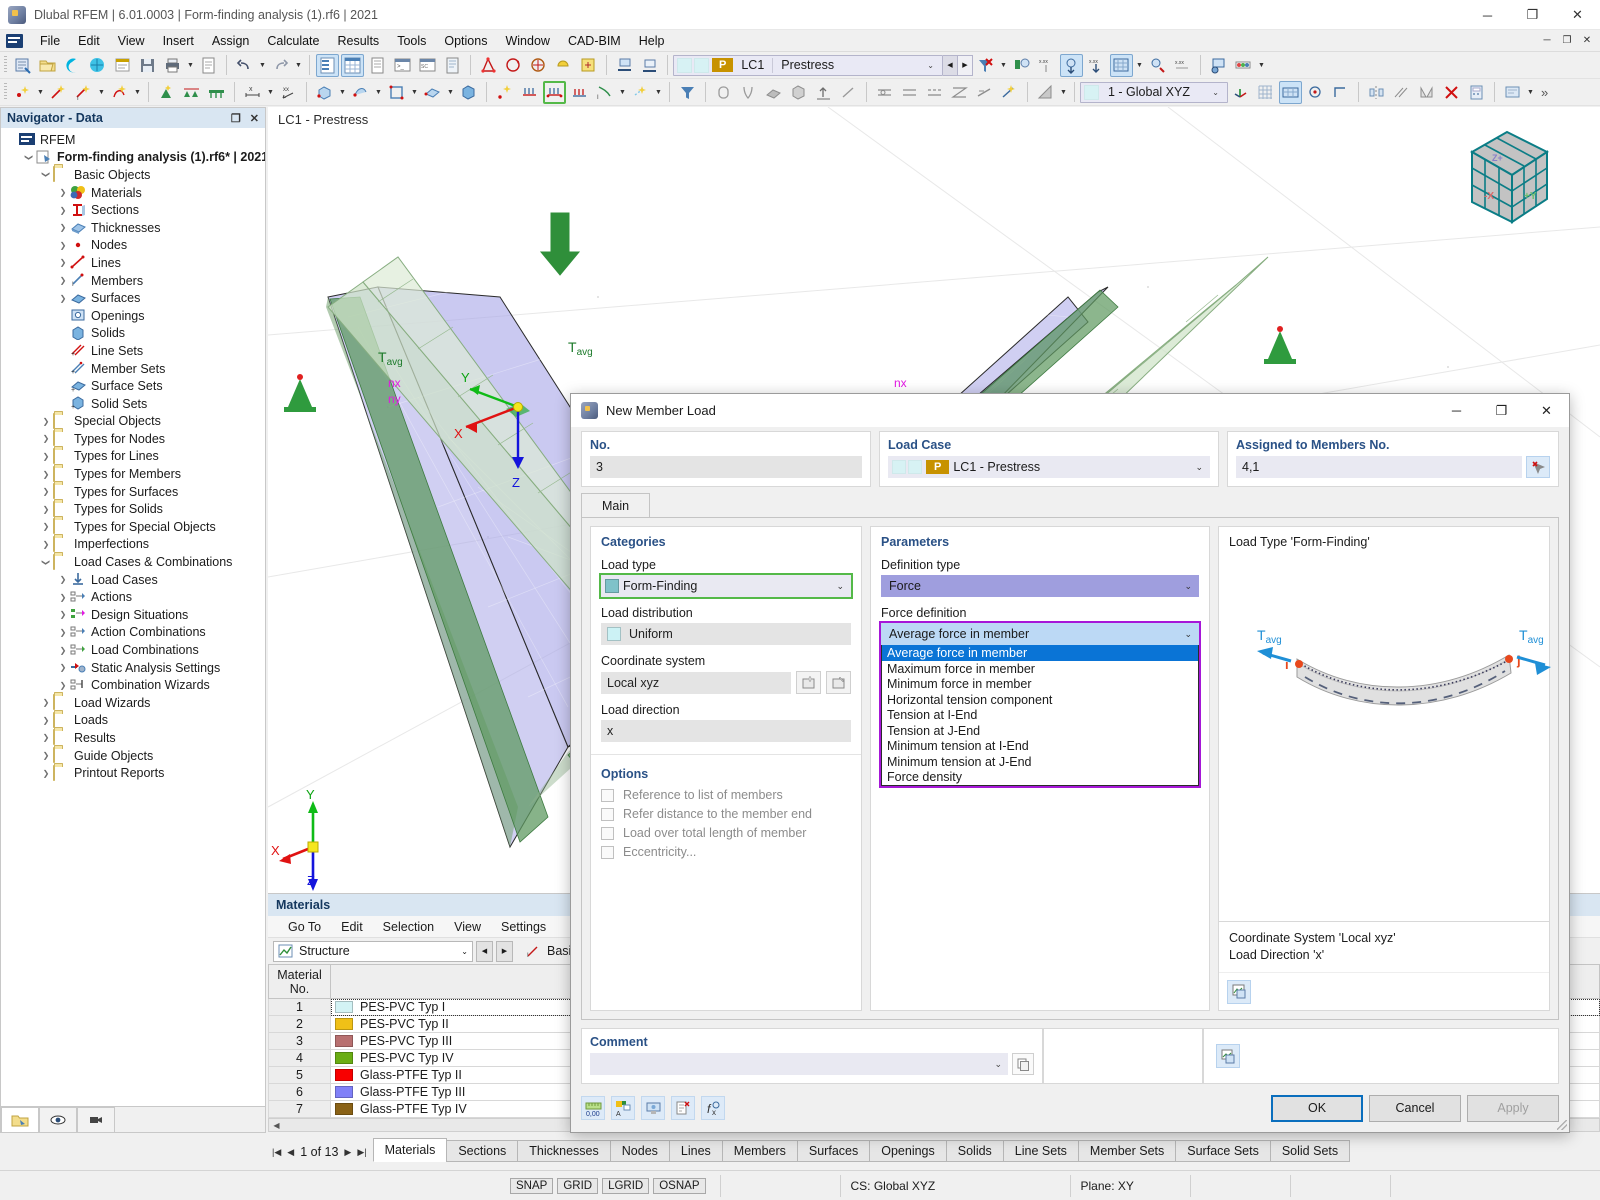 The height and width of the screenshot is (1200, 1600). What do you see at coordinates (133, 492) in the screenshot?
I see `nav-item-types-for-surfaces: ❯ Types for Surfaces` at bounding box center [133, 492].